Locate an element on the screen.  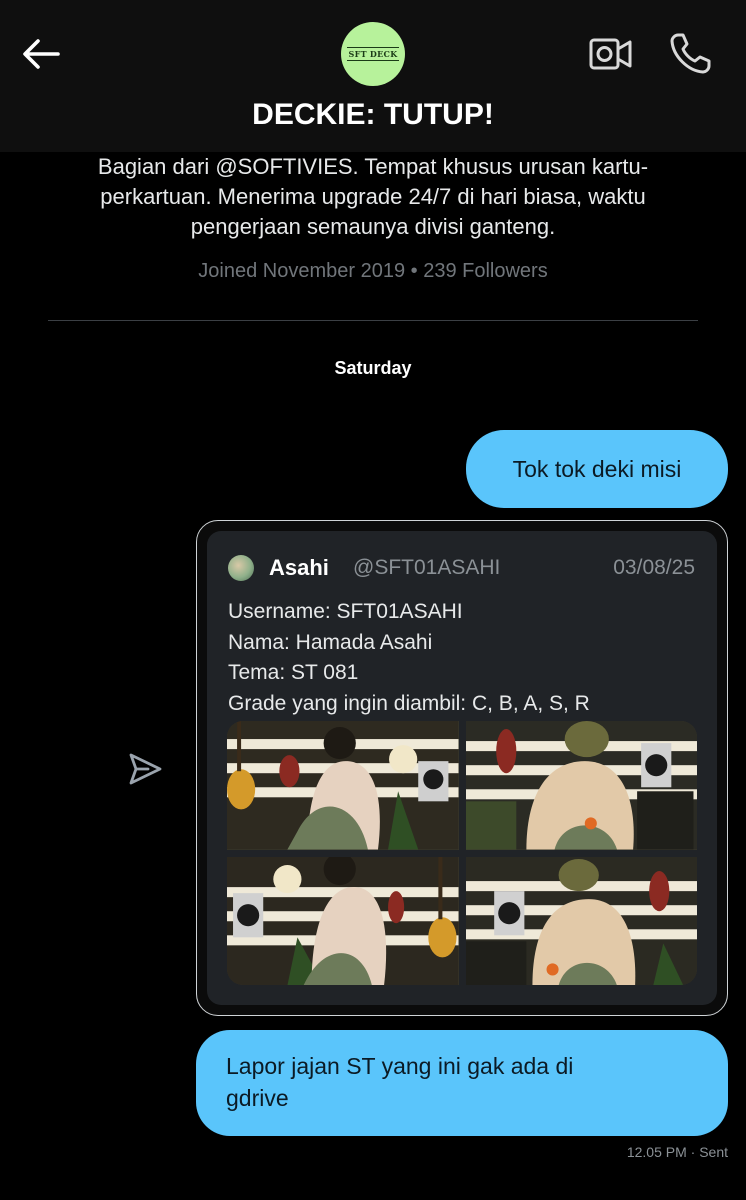
quoted-post-line: Nama: Hamada Asahi is located at coordinates (330, 642).